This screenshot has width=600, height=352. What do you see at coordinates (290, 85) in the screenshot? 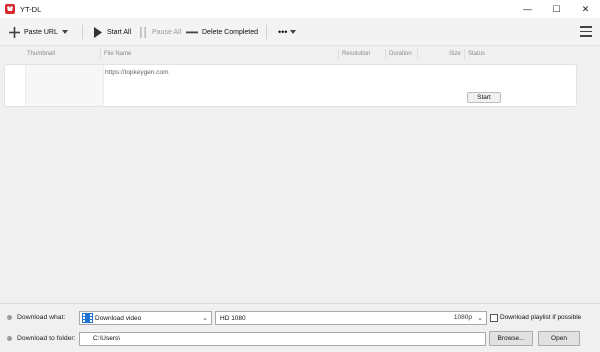
I see `table-row: https://topkeygen.com Start` at bounding box center [290, 85].